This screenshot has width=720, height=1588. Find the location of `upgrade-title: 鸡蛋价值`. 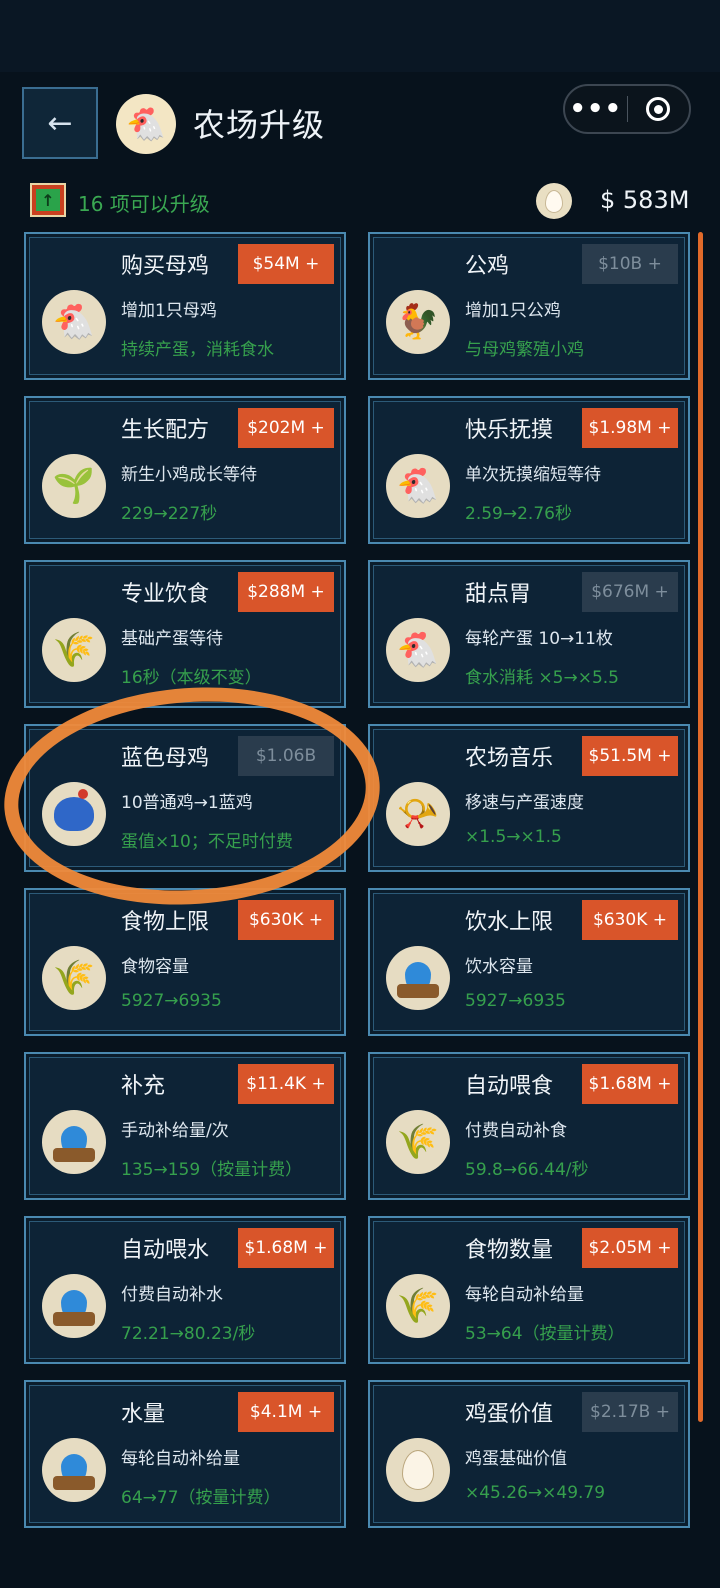

upgrade-title: 鸡蛋价值 is located at coordinates (509, 1414).